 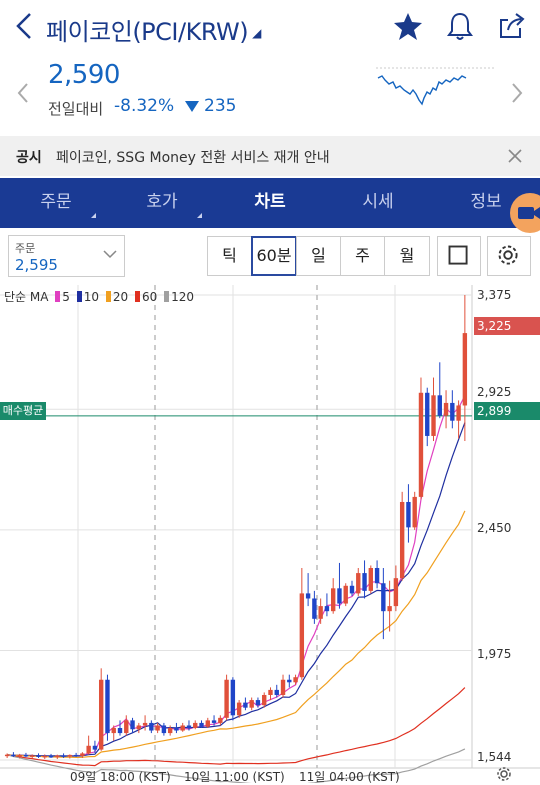 I want to click on notice-bar: 공시 페이코인, SSG Money 전환 서비스 재개 안내, so click(x=270, y=156).